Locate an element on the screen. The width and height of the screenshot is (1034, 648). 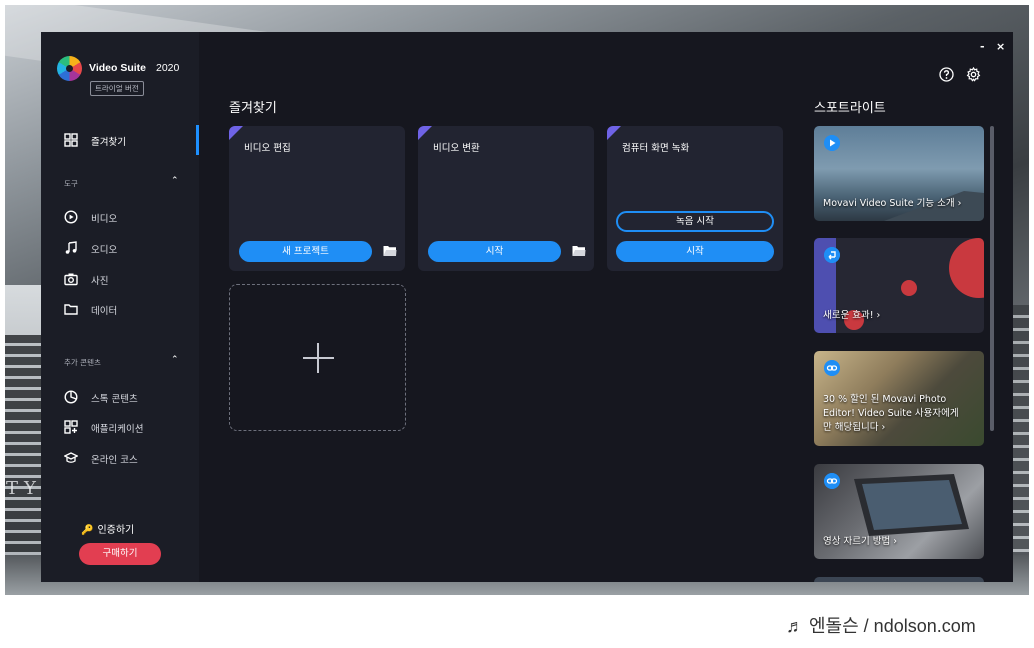
spotlight-text-line: 30 % 할인 된 Movavi Photo is located at coordinates (885, 399).